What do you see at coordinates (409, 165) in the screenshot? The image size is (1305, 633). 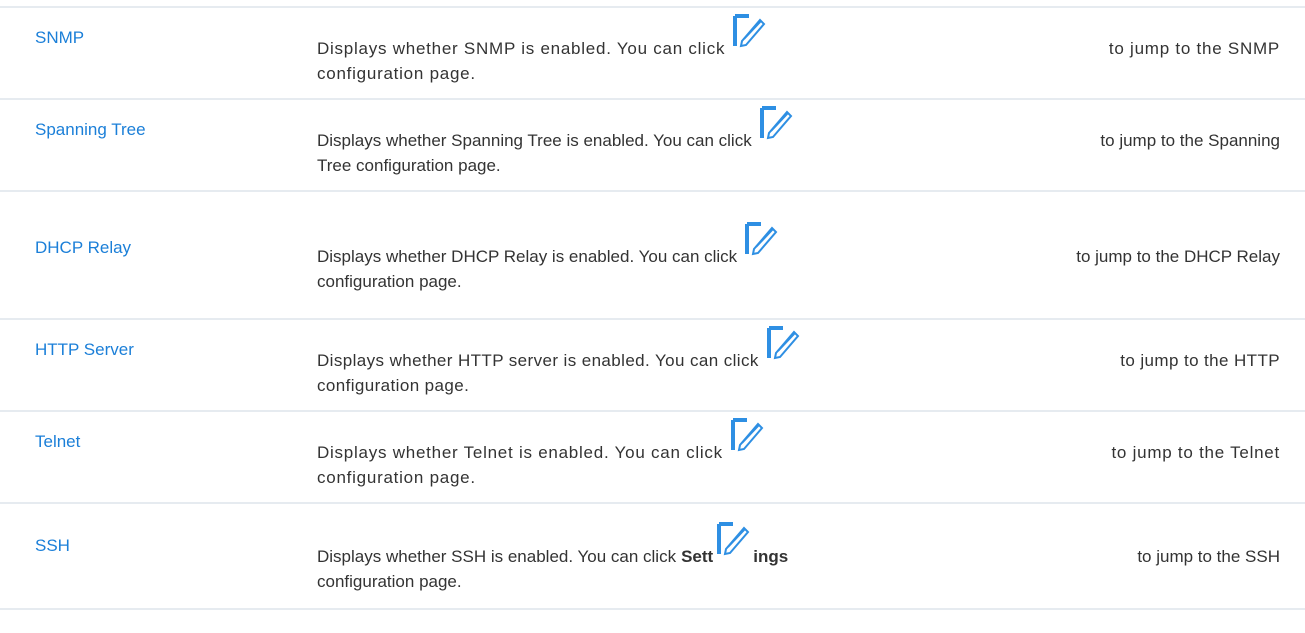 I see `description-text: Tree configuration page.` at bounding box center [409, 165].